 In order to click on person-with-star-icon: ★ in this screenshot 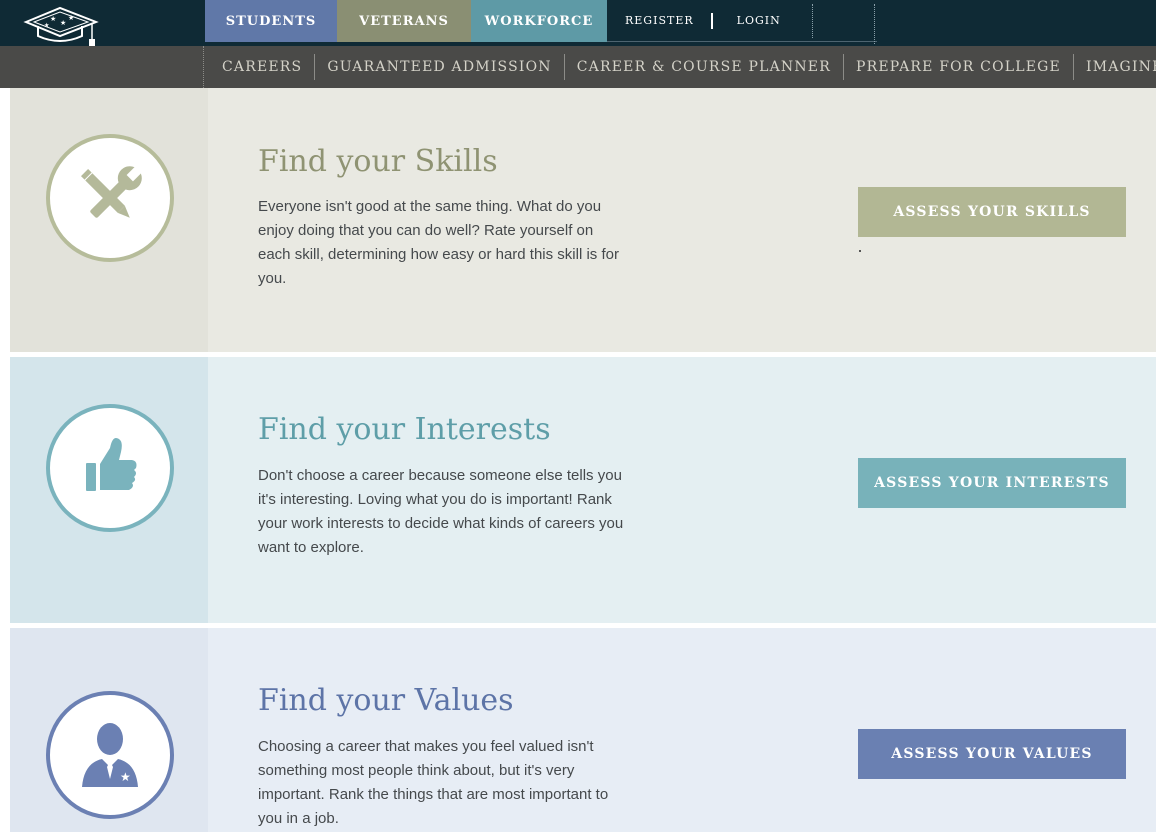, I will do `click(110, 755)`.